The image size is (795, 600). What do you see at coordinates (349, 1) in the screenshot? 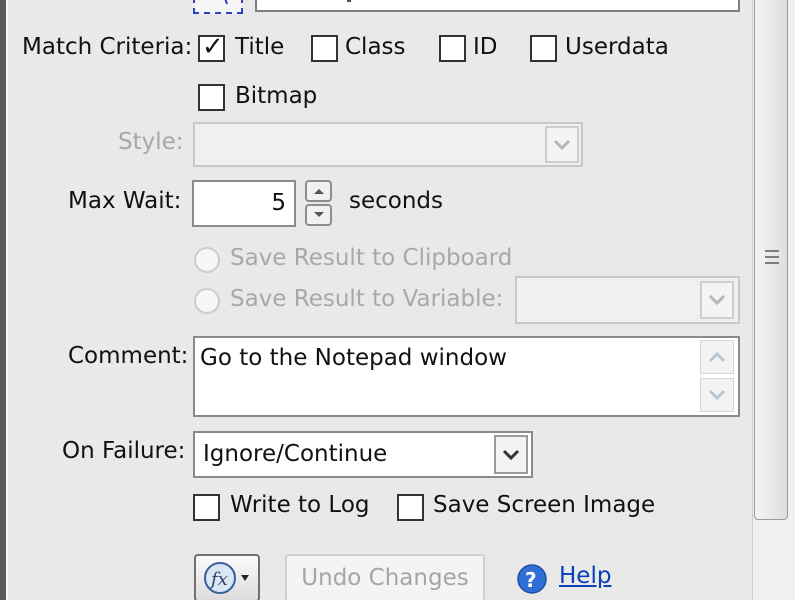
I see `text-fragment` at bounding box center [349, 1].